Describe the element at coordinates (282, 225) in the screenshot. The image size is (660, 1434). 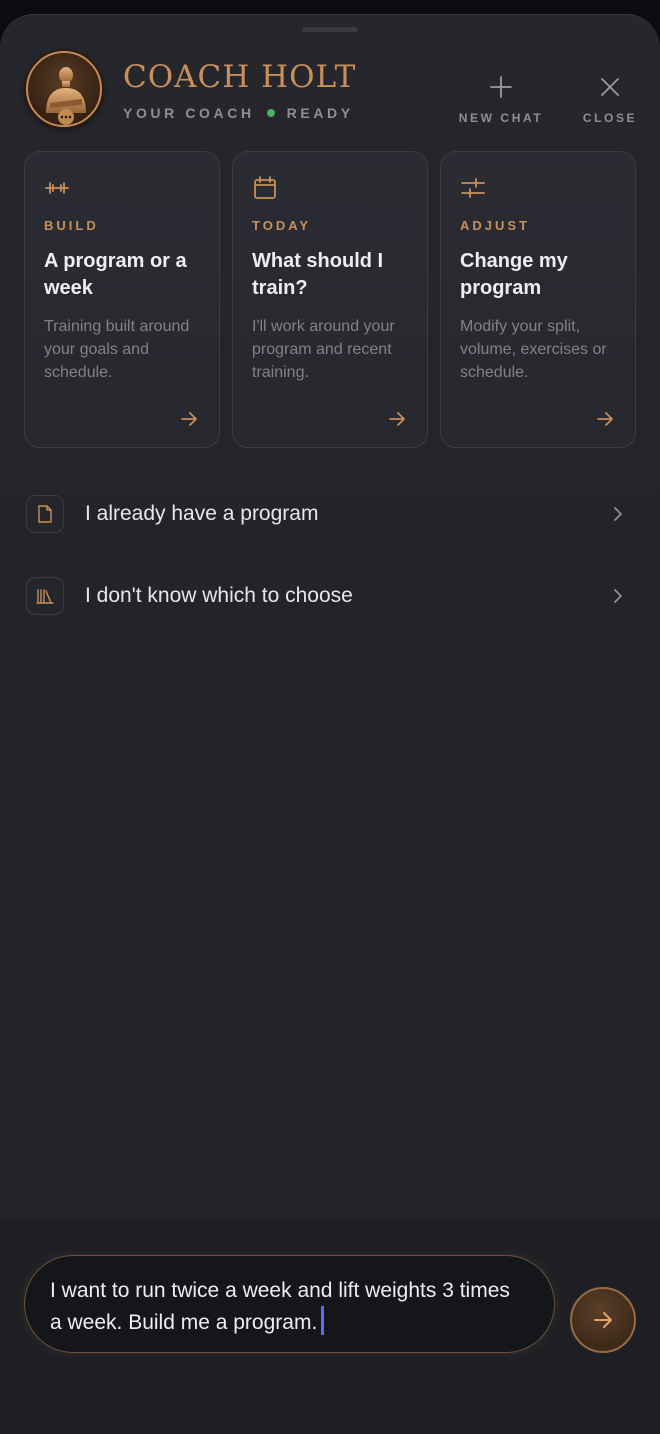
I see `card-kicker: TODAY` at that location.